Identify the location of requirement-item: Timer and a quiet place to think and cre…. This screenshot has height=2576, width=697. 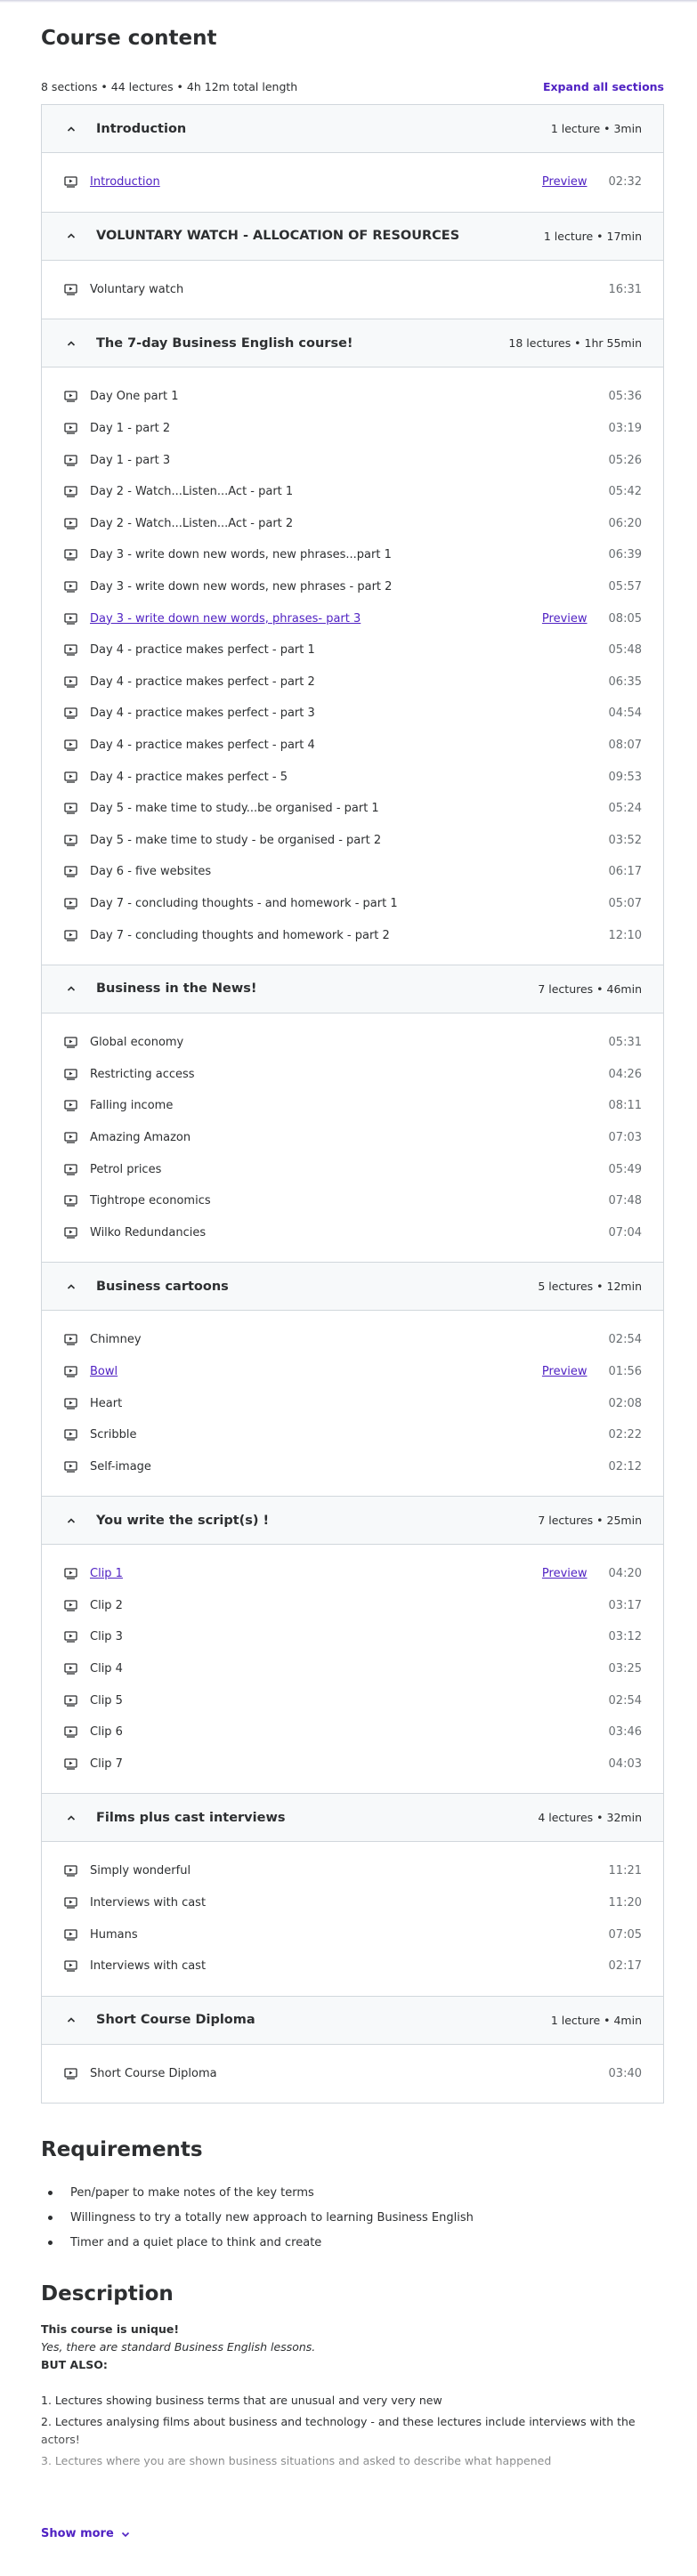
(257, 2242).